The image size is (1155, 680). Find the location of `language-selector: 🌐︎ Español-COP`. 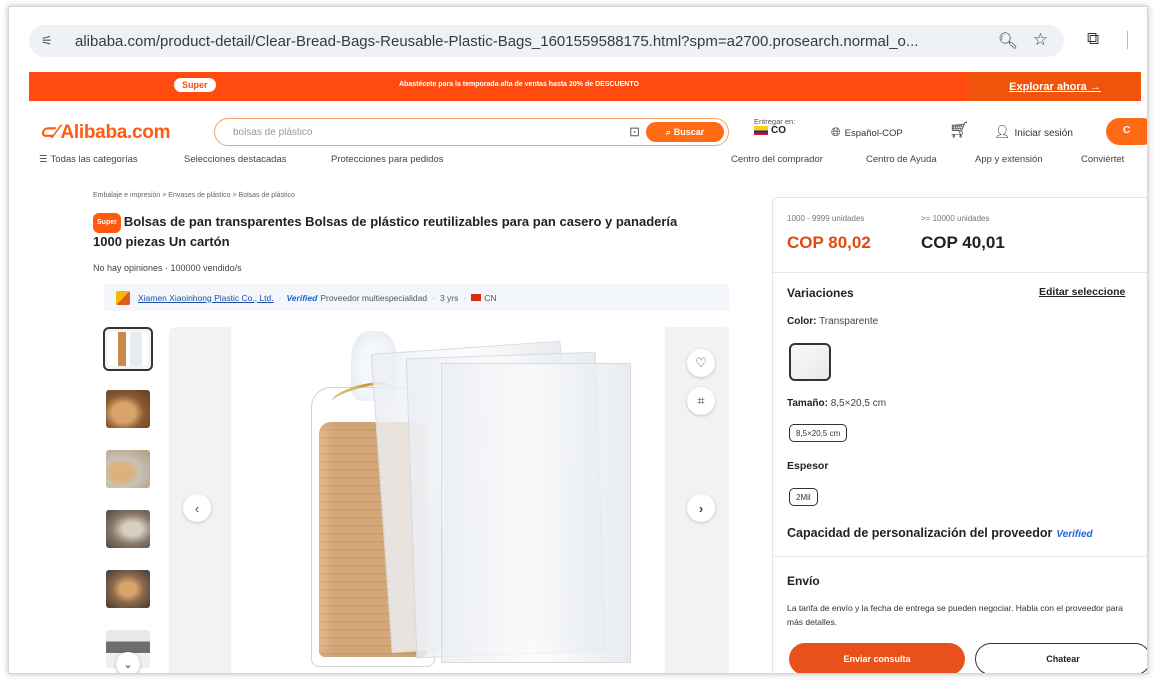

language-selector: 🌐︎ Español-COP is located at coordinates (867, 132).